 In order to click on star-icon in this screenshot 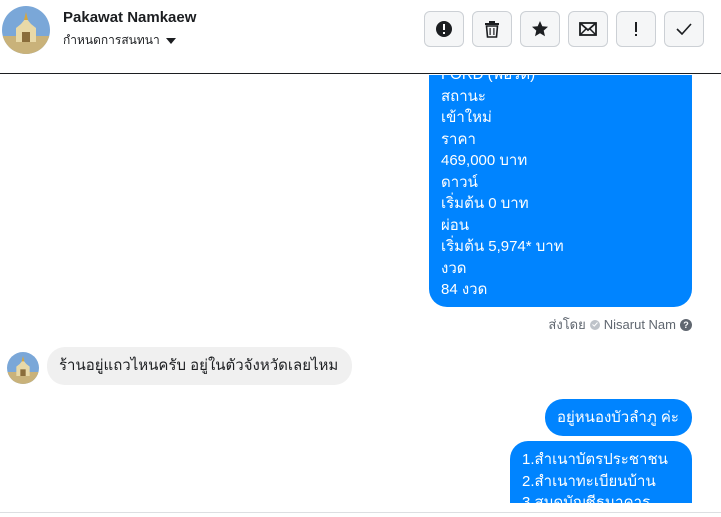, I will do `click(540, 29)`.